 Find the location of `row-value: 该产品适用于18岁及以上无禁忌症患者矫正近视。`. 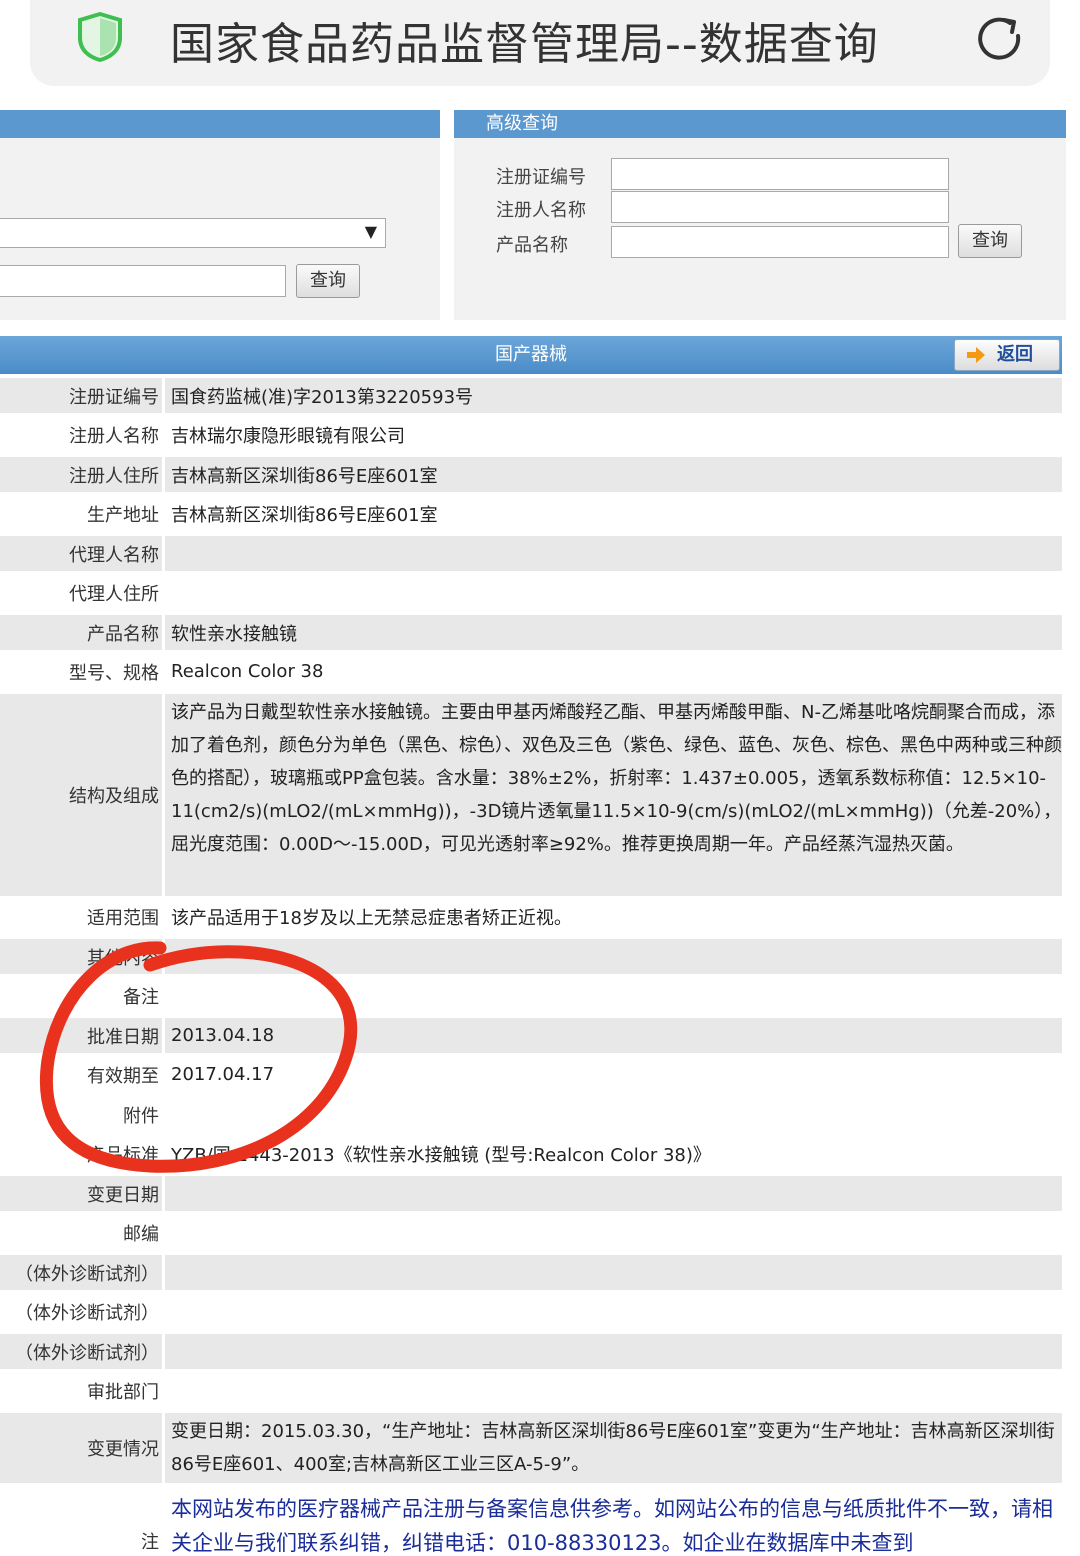

row-value: 该产品适用于18岁及以上无禁忌症患者矫正近视。 is located at coordinates (613, 916).